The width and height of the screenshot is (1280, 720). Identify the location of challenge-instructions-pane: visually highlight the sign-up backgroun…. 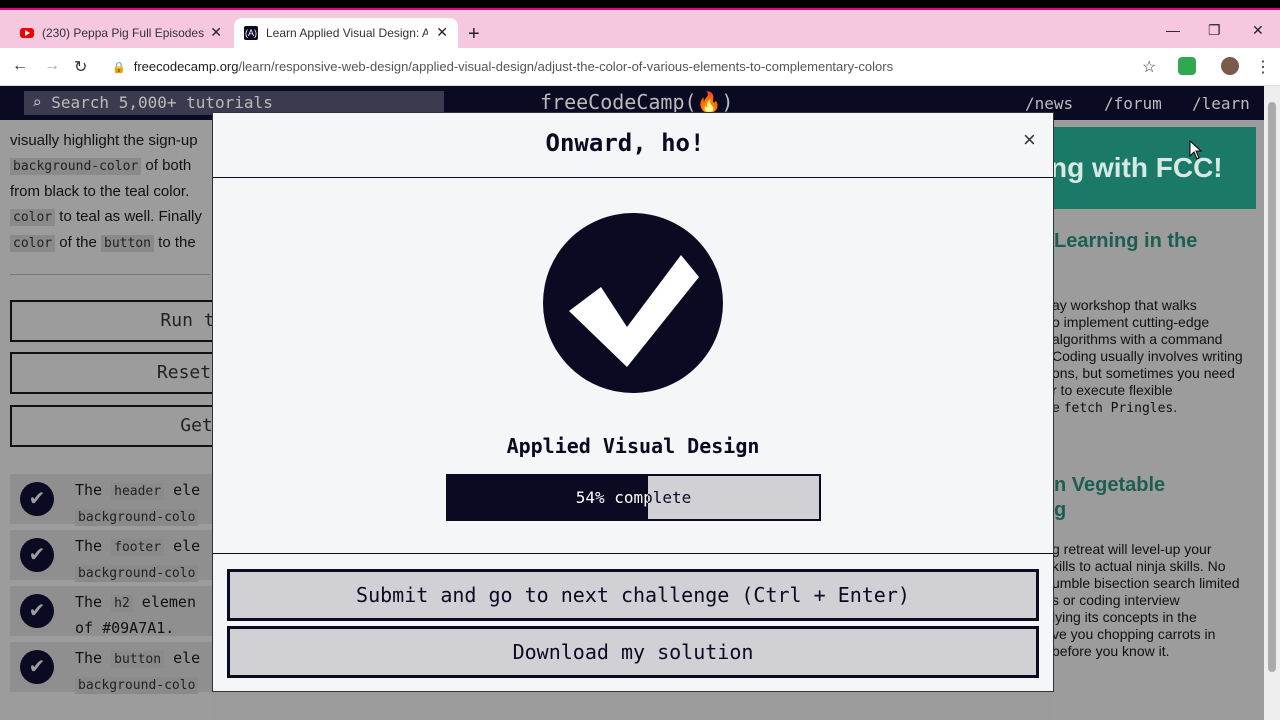
(106, 420).